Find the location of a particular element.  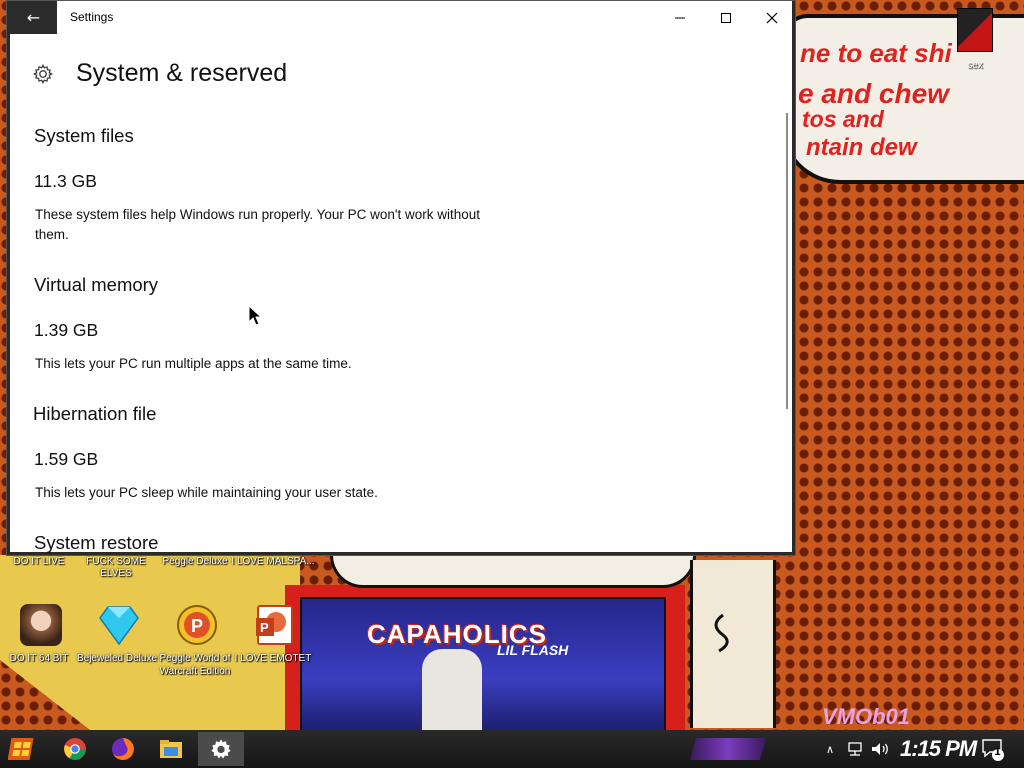

maximize-icon is located at coordinates (726, 17).